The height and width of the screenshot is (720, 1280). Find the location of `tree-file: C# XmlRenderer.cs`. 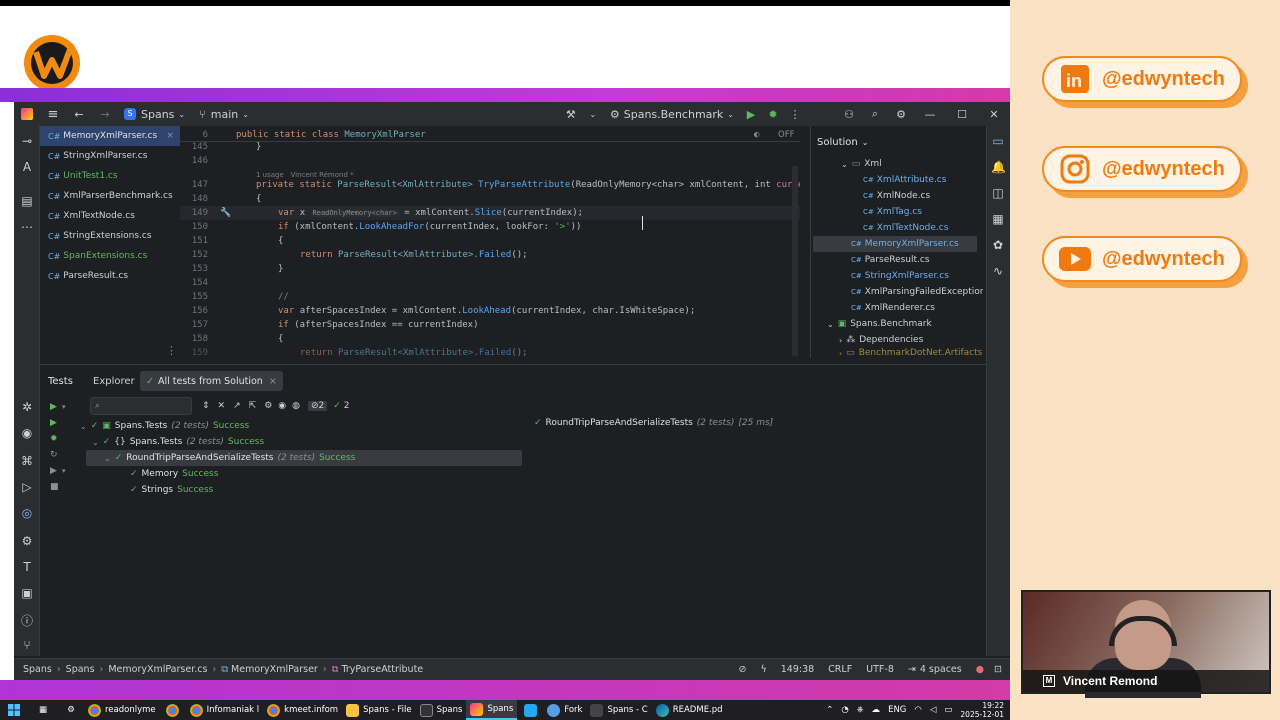

tree-file: C# XmlRenderer.cs is located at coordinates (893, 308).